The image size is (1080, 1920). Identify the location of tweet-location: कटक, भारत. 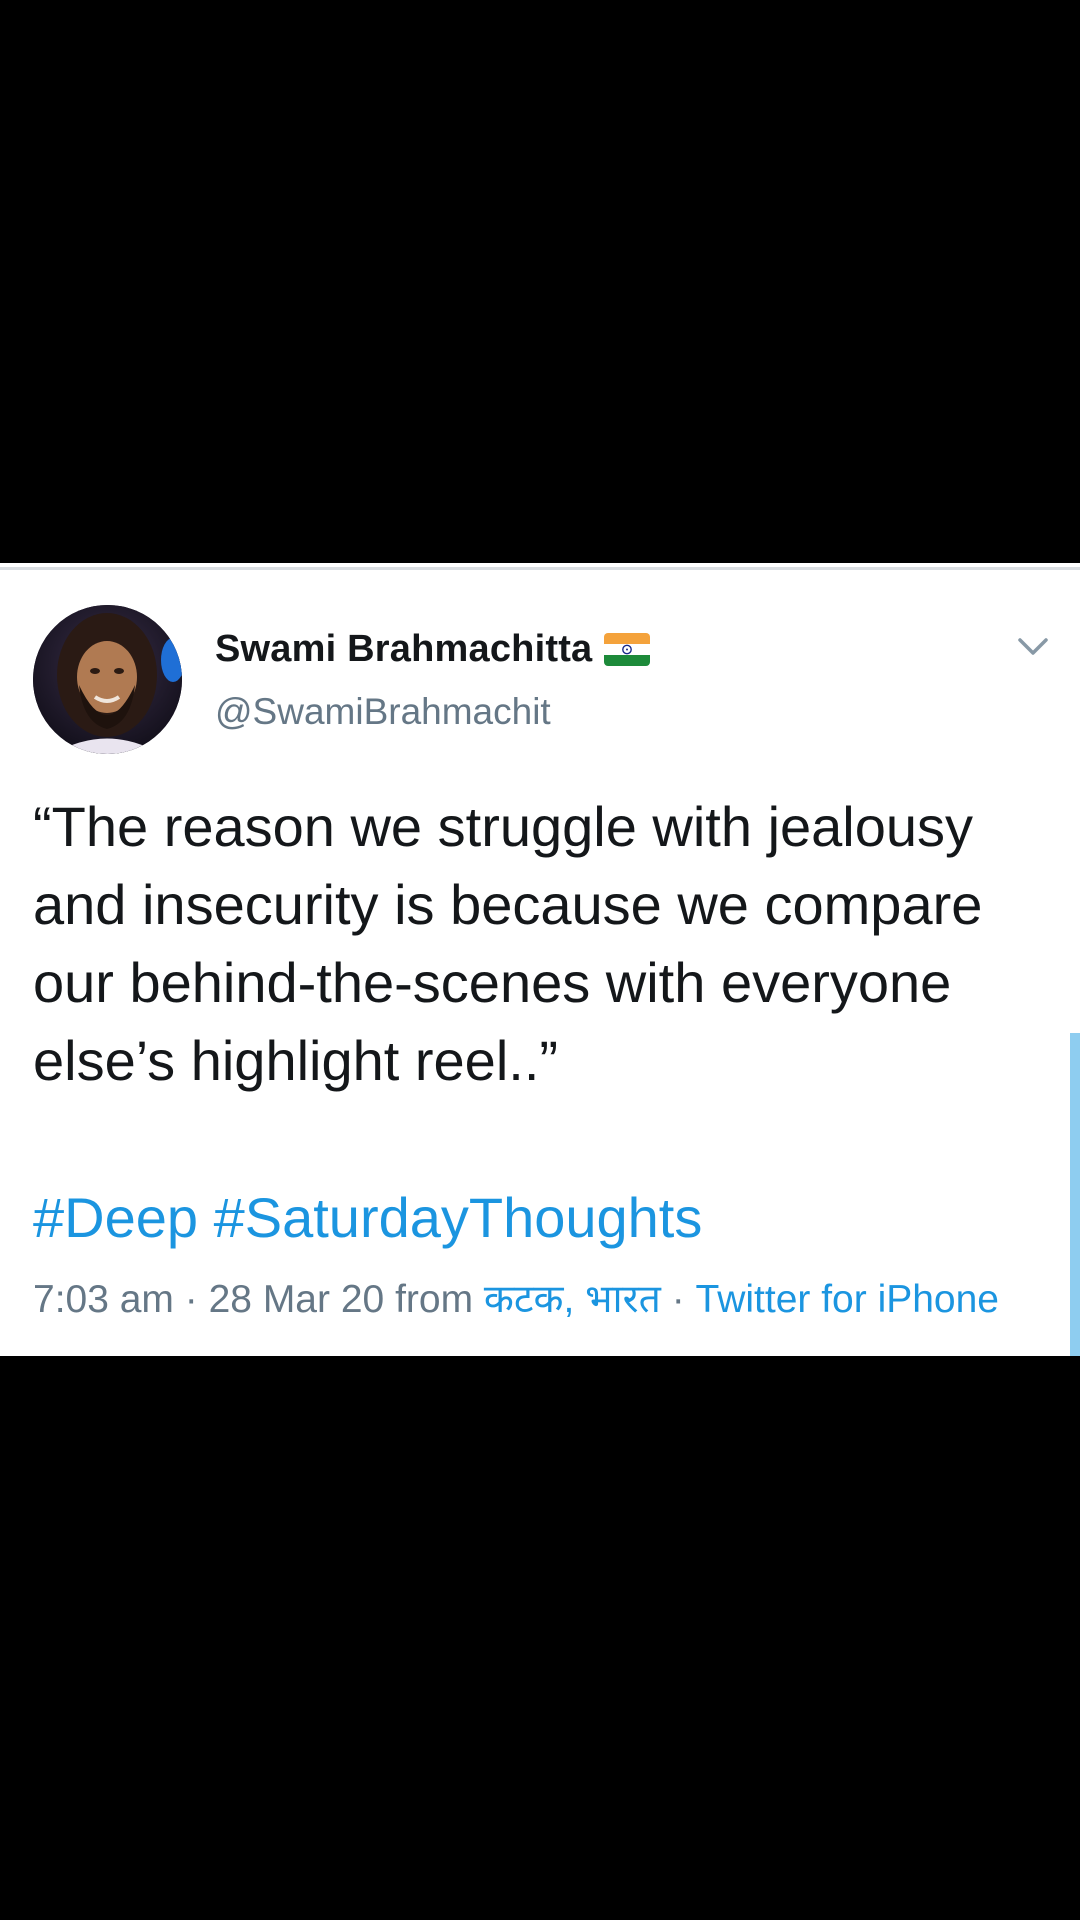
(572, 1299).